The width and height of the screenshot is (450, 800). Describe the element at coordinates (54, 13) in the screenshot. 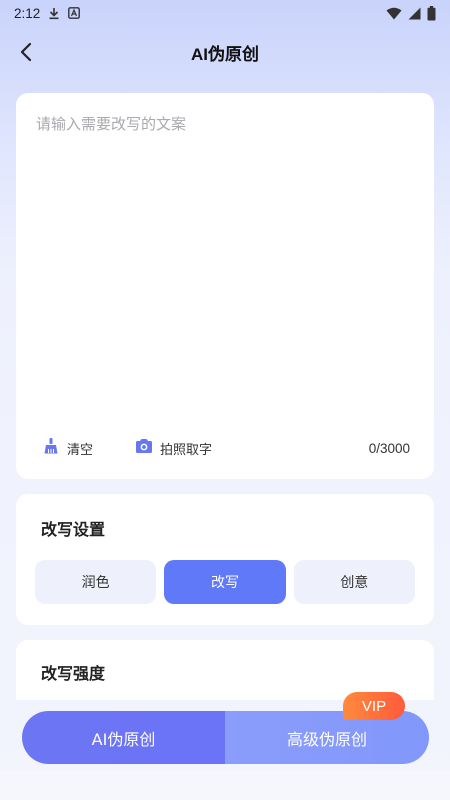

I see `download-icon` at that location.